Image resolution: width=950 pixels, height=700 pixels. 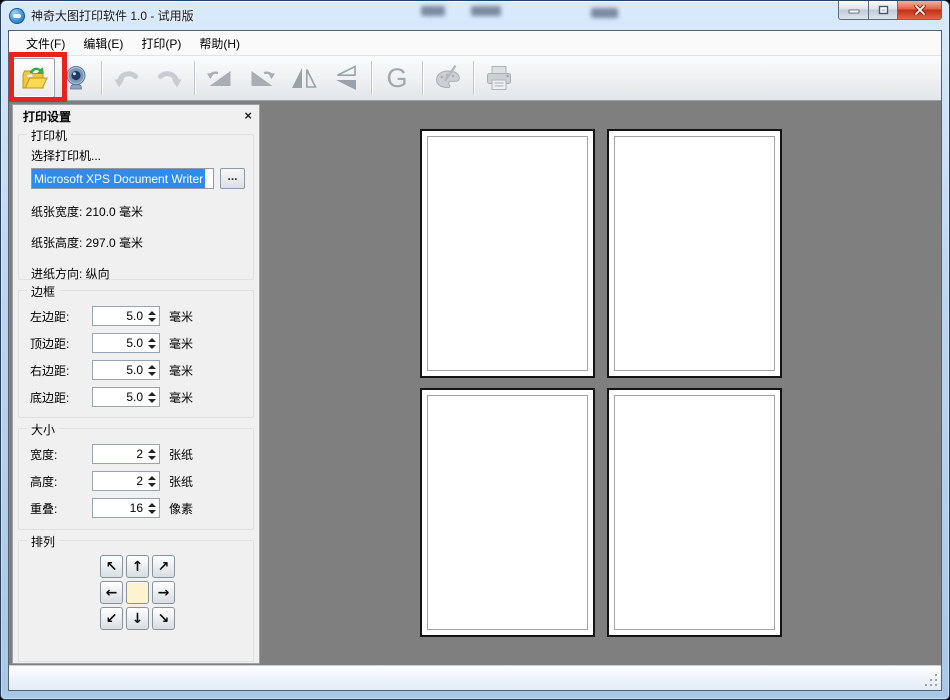 I want to click on menu-edit: 编辑(E), so click(x=103, y=43).